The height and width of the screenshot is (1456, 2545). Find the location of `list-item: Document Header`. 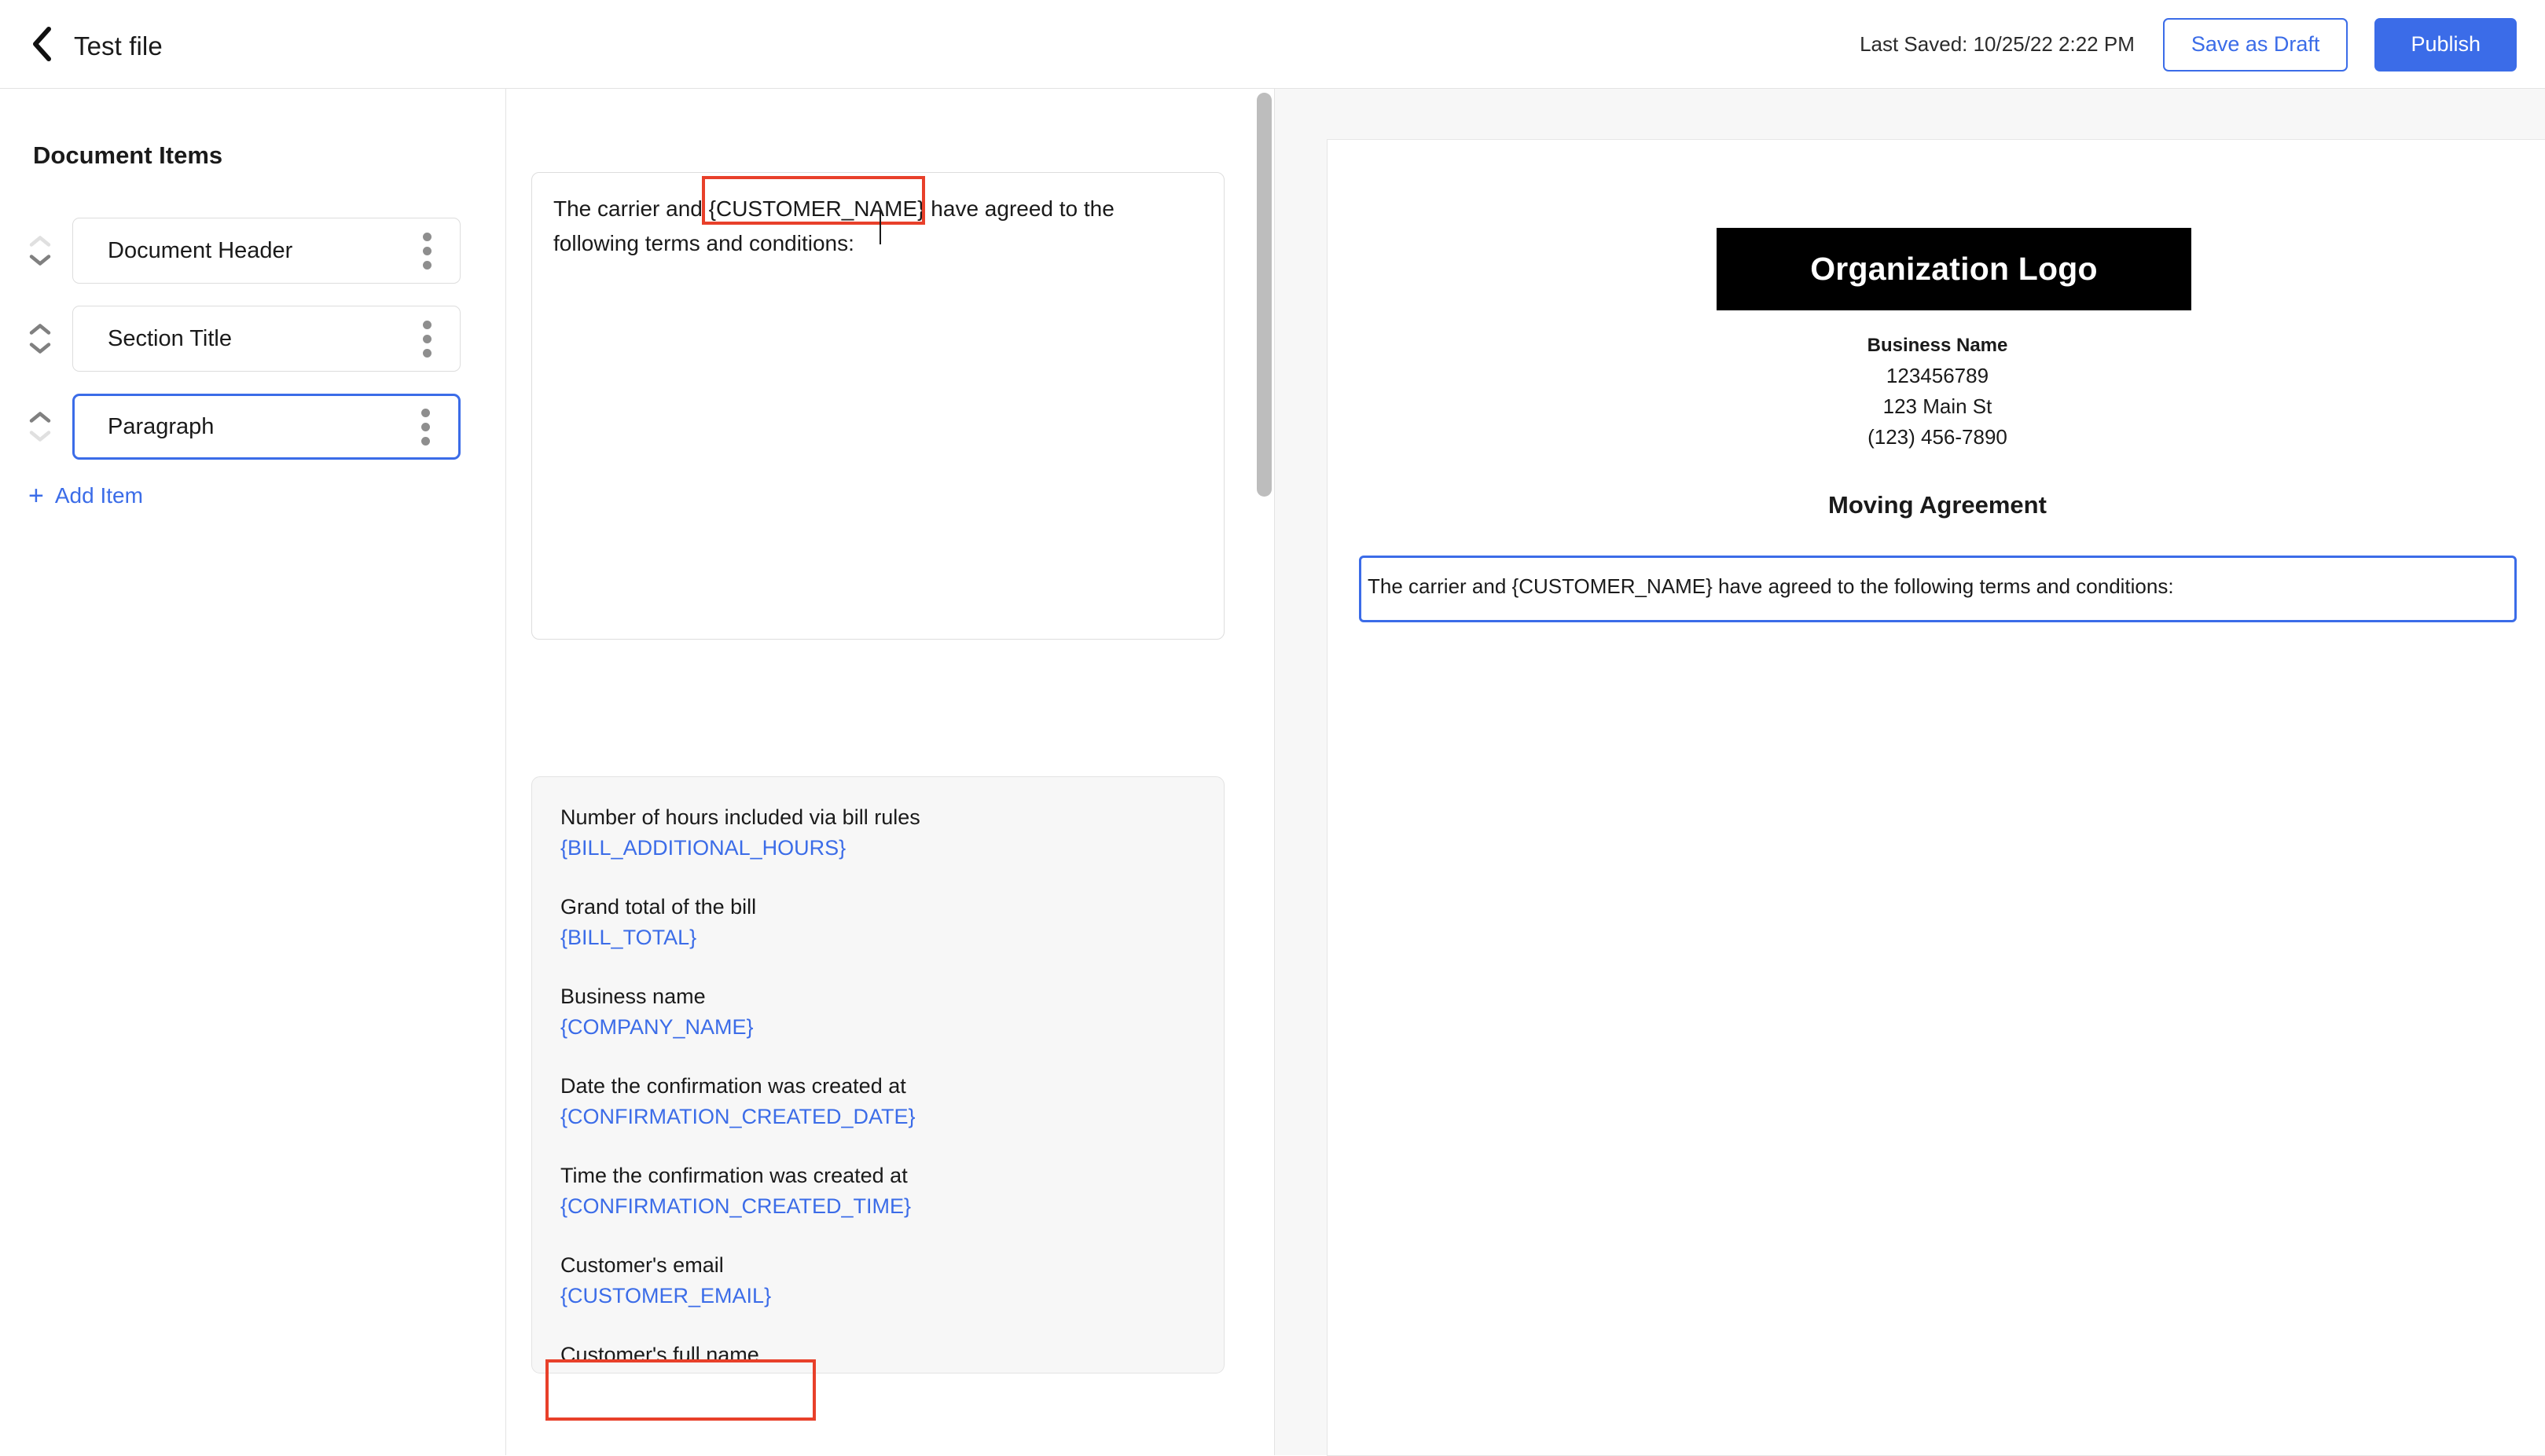

list-item: Document Header is located at coordinates (253, 251).